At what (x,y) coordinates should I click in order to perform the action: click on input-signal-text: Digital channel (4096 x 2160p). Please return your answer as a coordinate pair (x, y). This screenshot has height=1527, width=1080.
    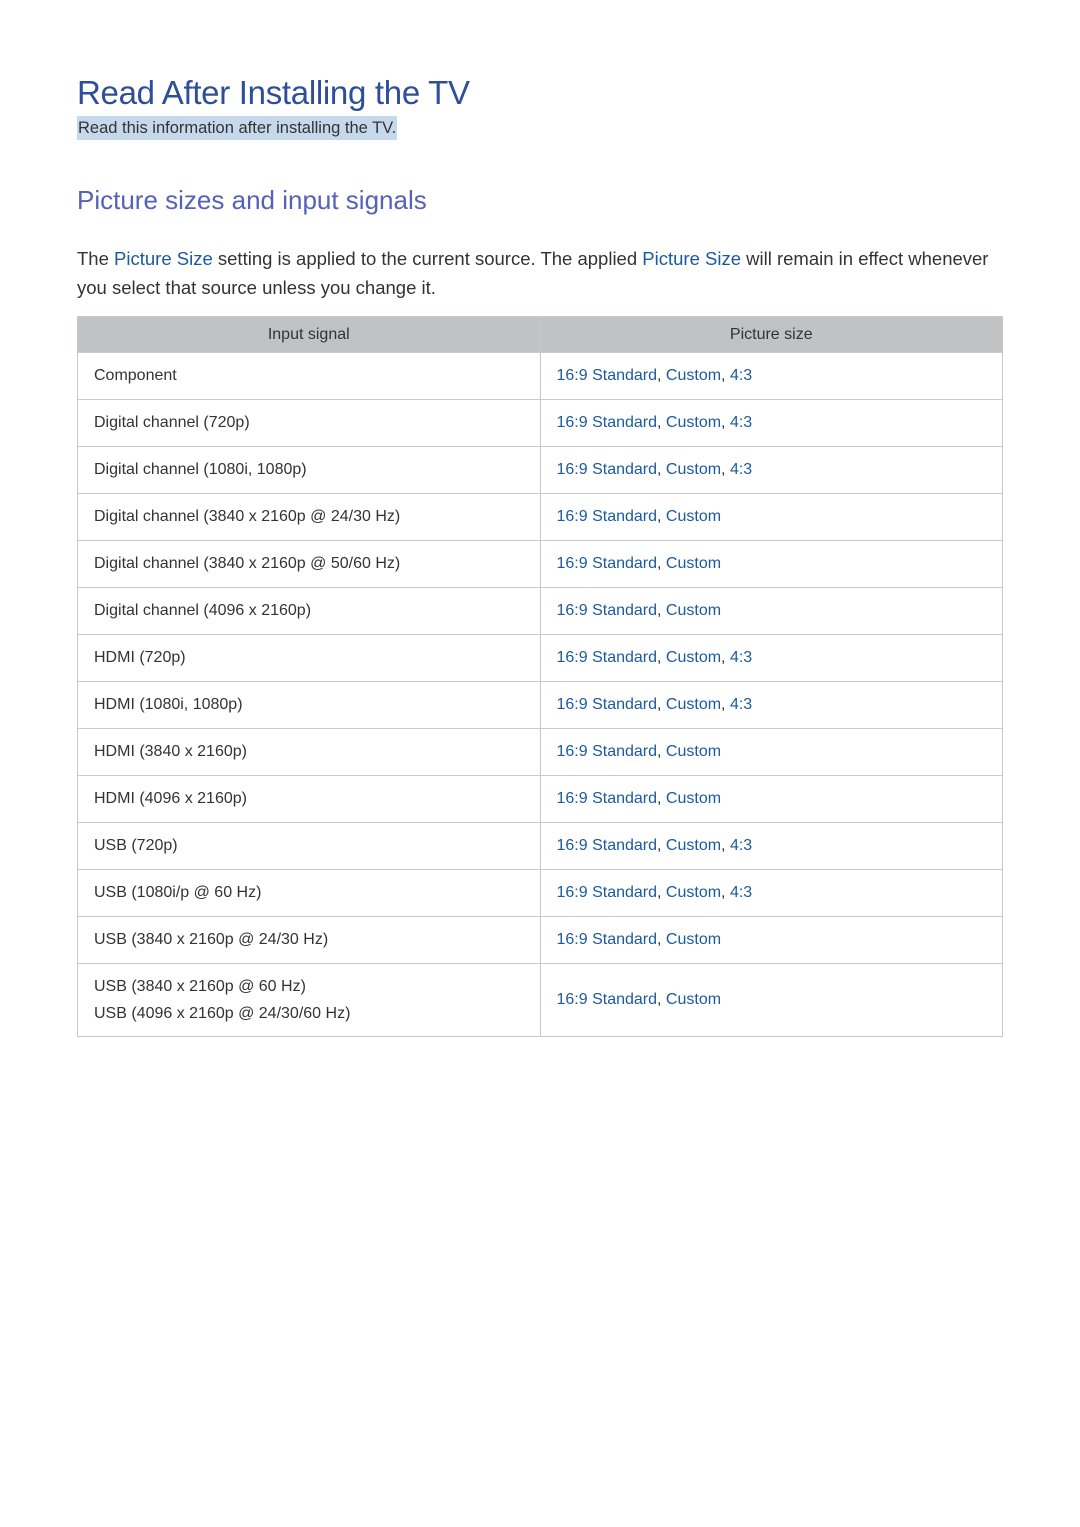
    Looking at the image, I should click on (203, 610).